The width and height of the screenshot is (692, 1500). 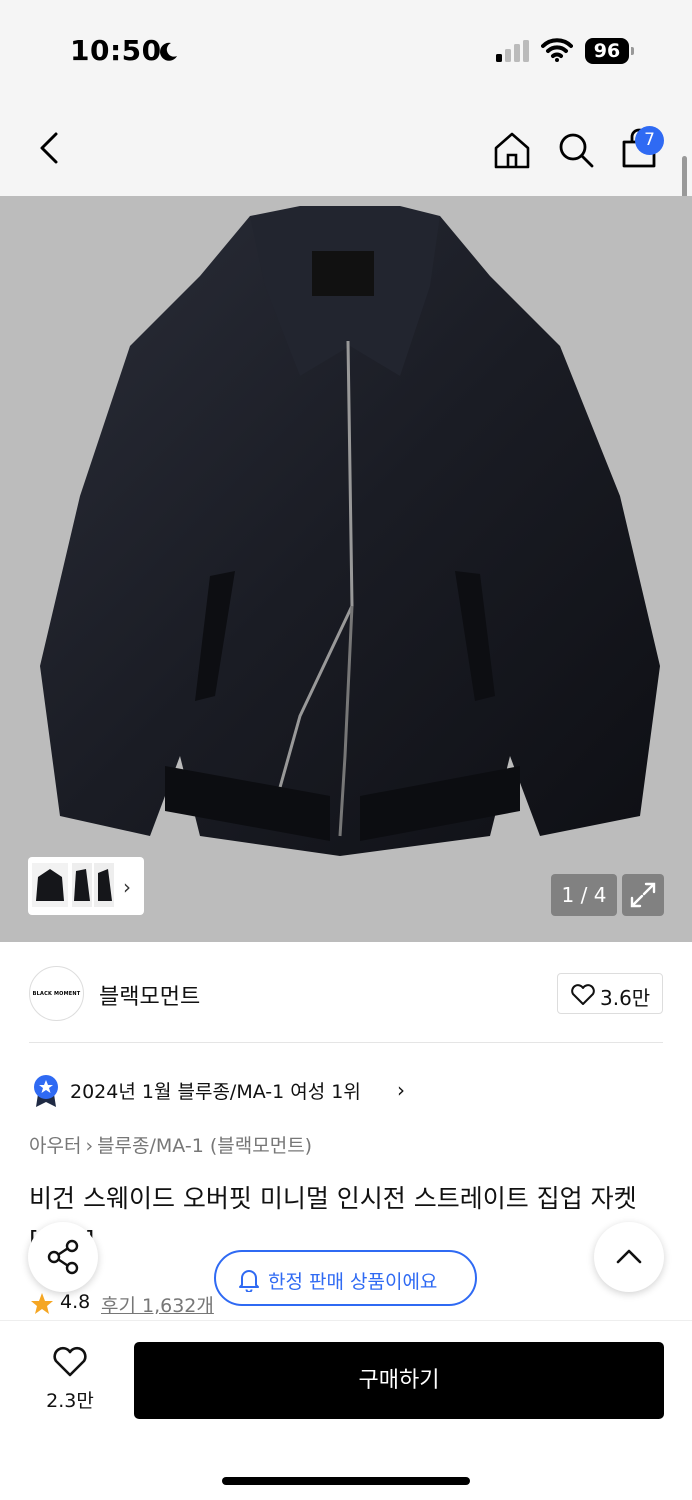 What do you see at coordinates (346, 1042) in the screenshot?
I see `divider` at bounding box center [346, 1042].